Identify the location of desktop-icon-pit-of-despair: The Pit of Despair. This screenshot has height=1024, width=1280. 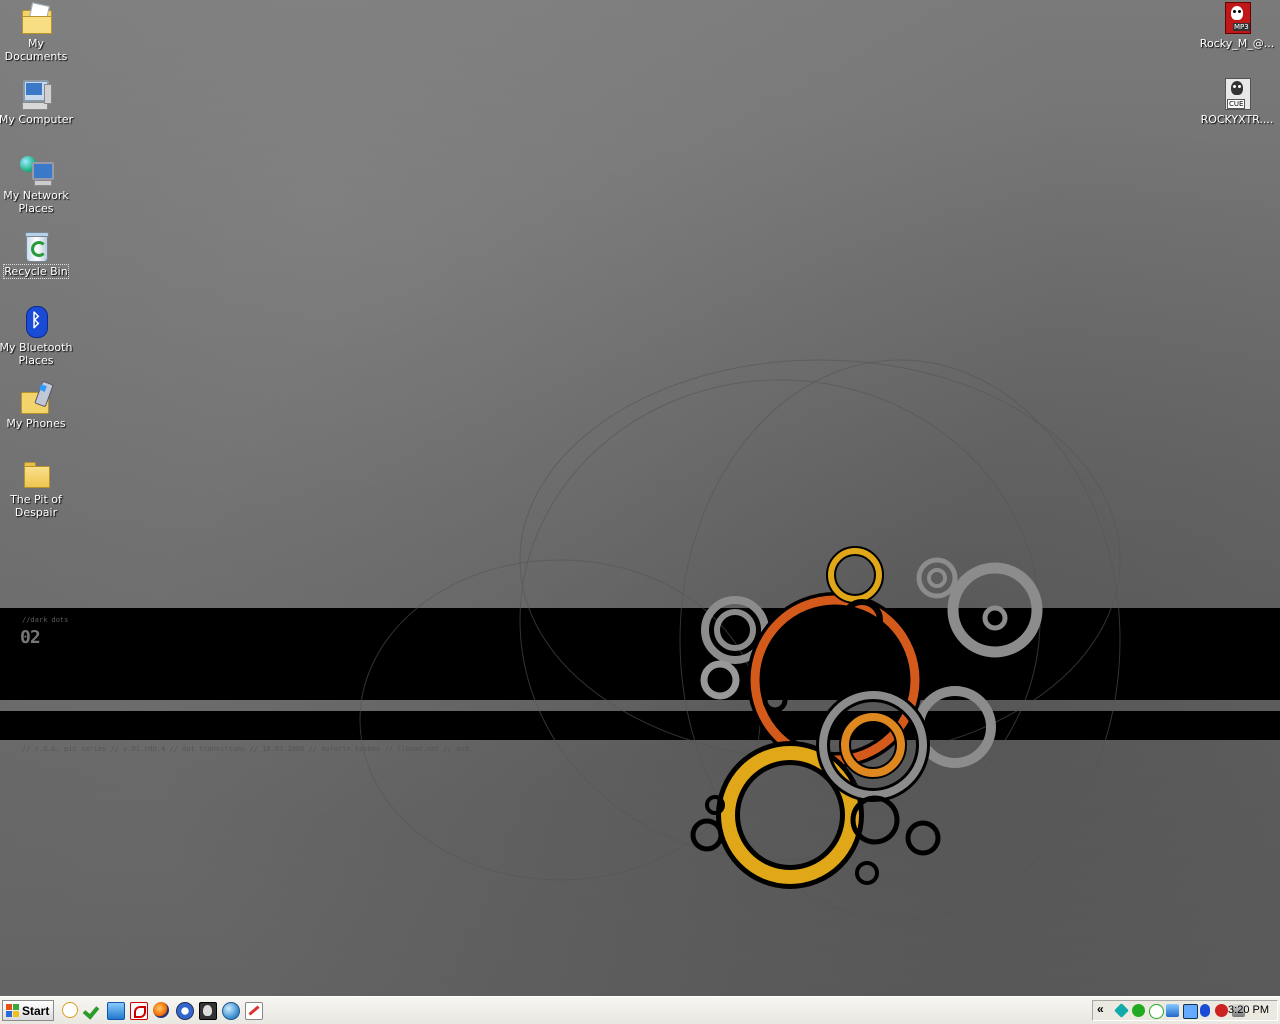
(37, 489).